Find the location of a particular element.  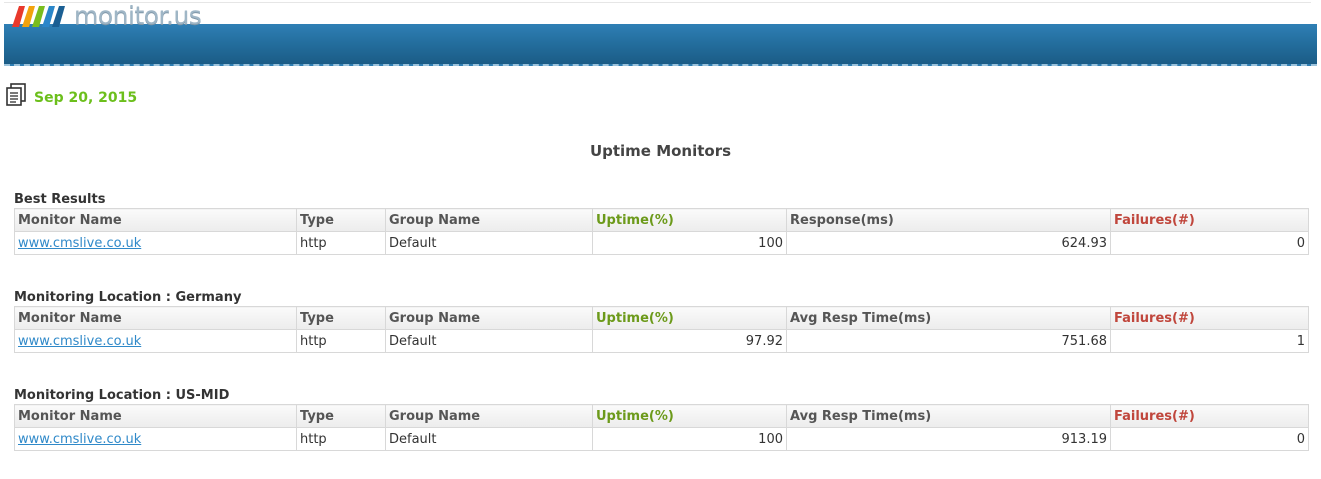

page-title: Uptime Monitors is located at coordinates (660, 151).